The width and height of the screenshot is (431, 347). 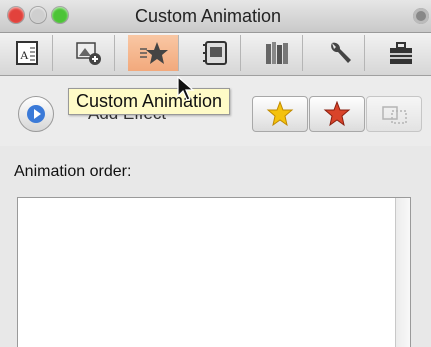 I want to click on motion-path-button, so click(x=394, y=114).